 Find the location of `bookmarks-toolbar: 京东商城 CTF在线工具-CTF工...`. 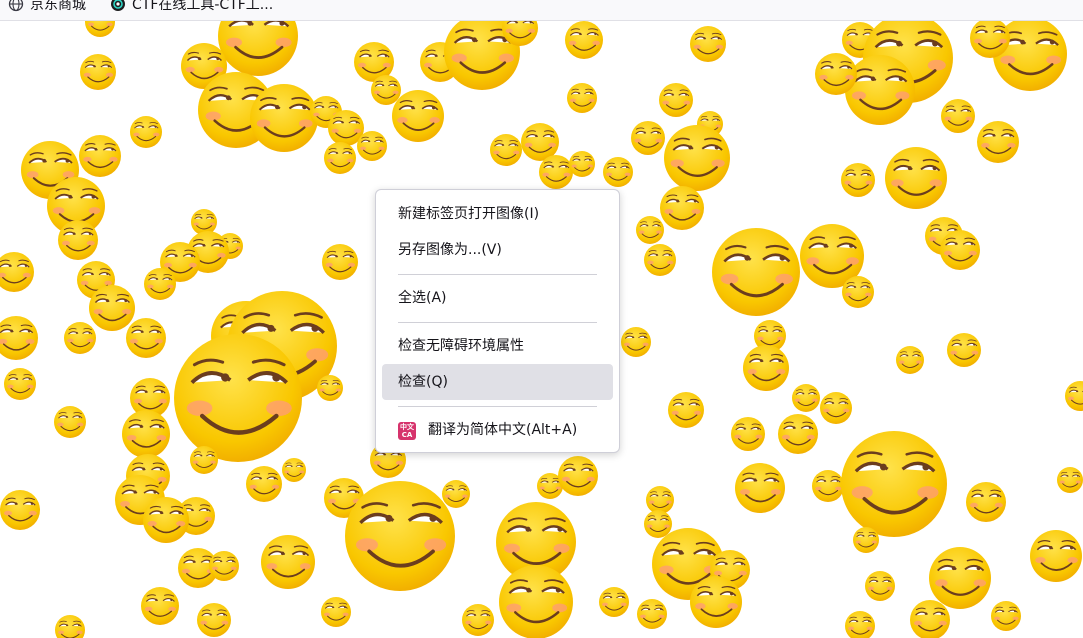

bookmarks-toolbar: 京东商城 CTF在线工具-CTF工... is located at coordinates (541, 10).